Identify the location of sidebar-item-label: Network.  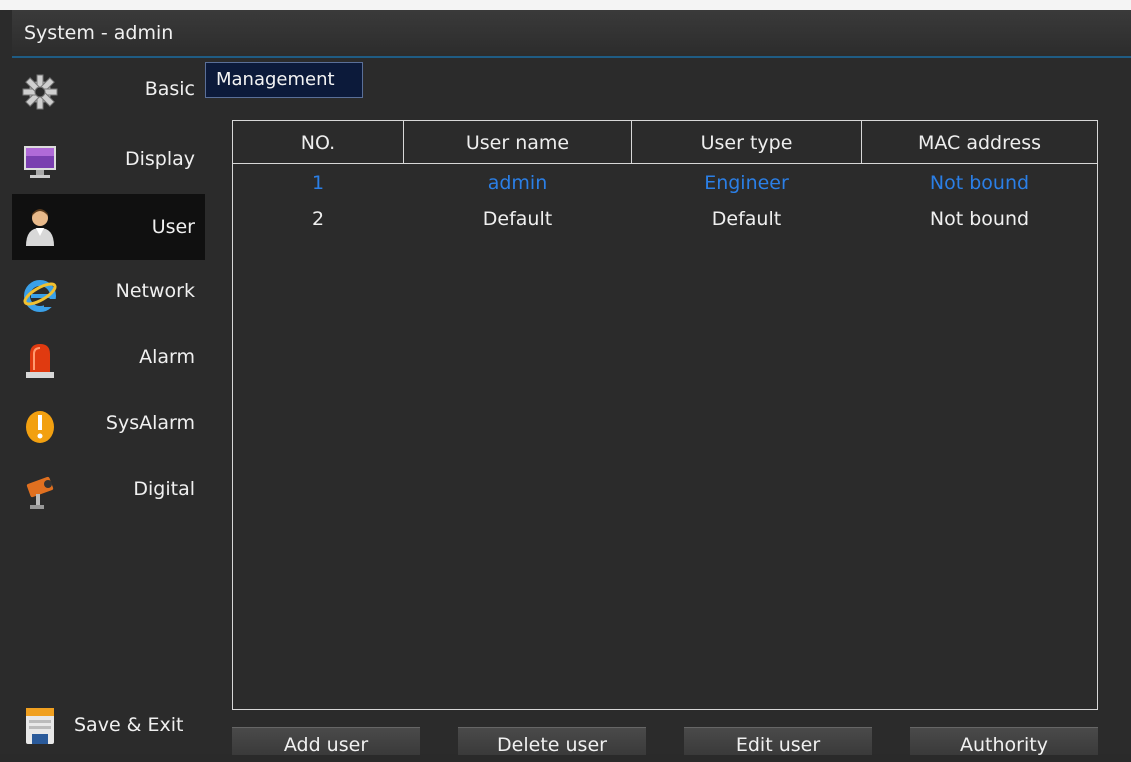
(155, 291).